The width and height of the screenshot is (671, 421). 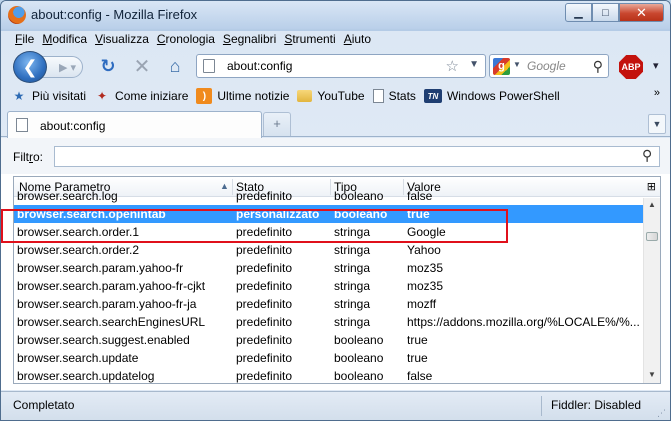 What do you see at coordinates (152, 96) in the screenshot?
I see `bookmark-label: Come iniziare` at bounding box center [152, 96].